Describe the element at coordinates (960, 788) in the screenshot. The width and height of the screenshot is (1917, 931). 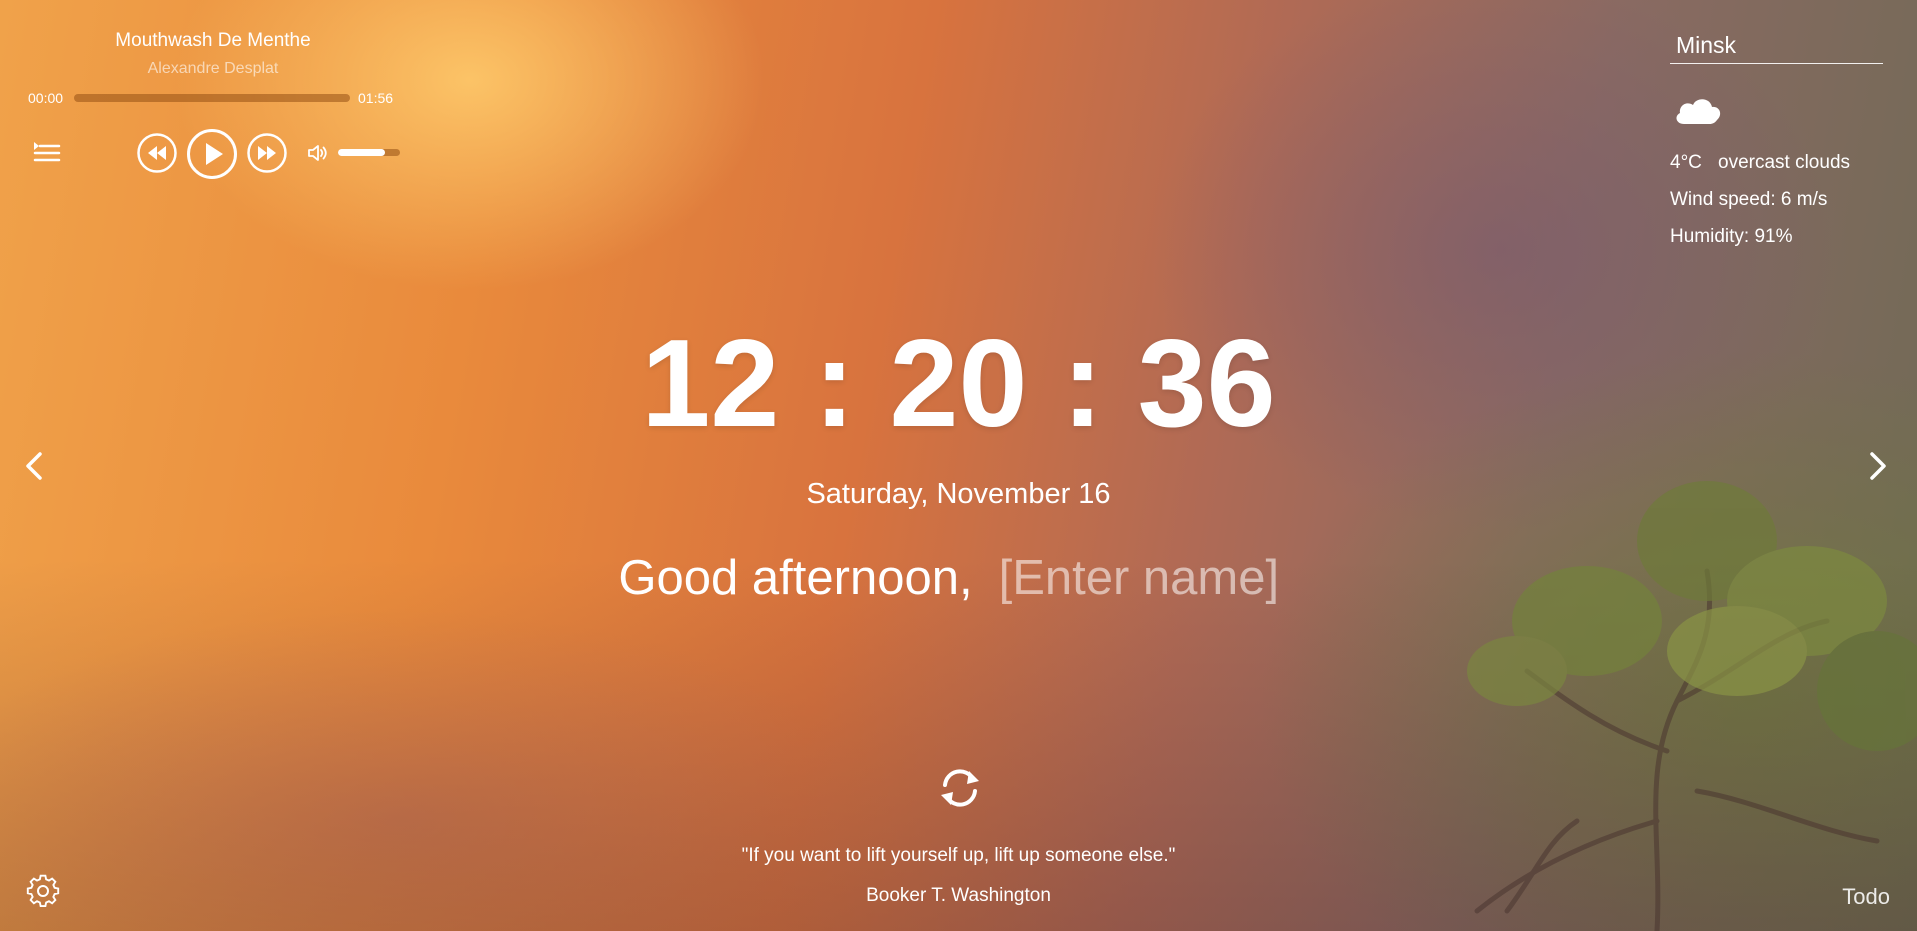
I see `refresh-icon` at that location.